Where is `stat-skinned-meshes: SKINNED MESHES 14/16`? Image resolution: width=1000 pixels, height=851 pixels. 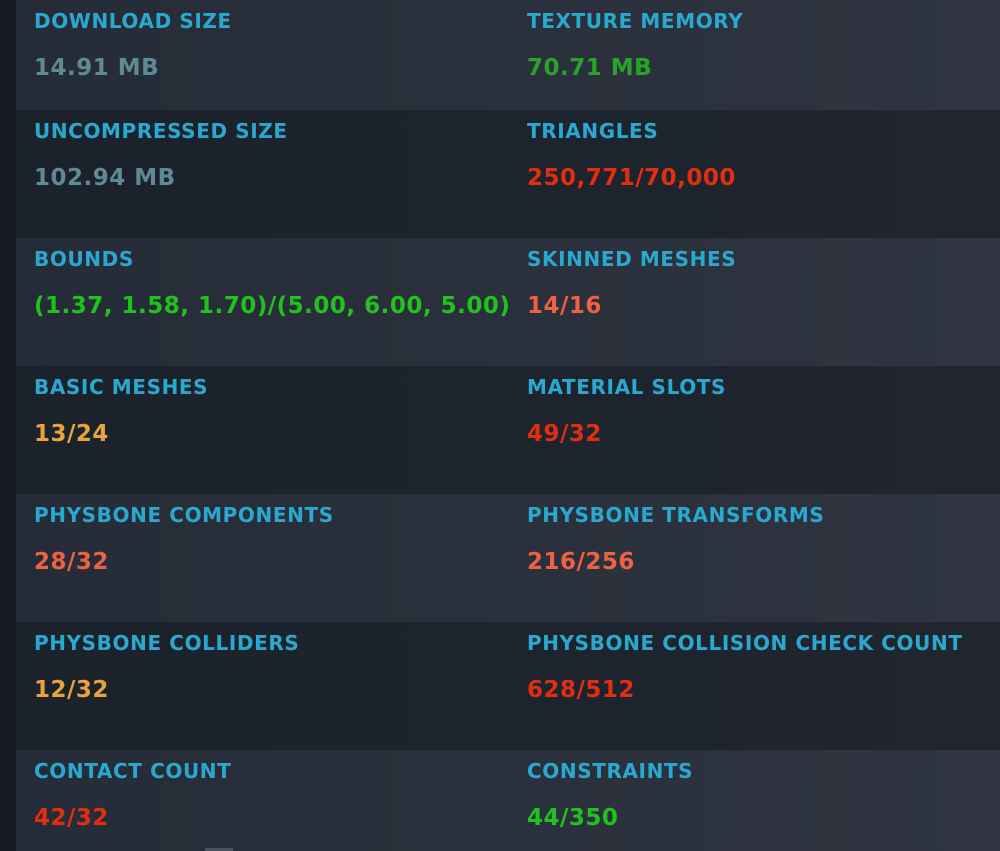 stat-skinned-meshes: SKINNED MESHES 14/16 is located at coordinates (762, 302).